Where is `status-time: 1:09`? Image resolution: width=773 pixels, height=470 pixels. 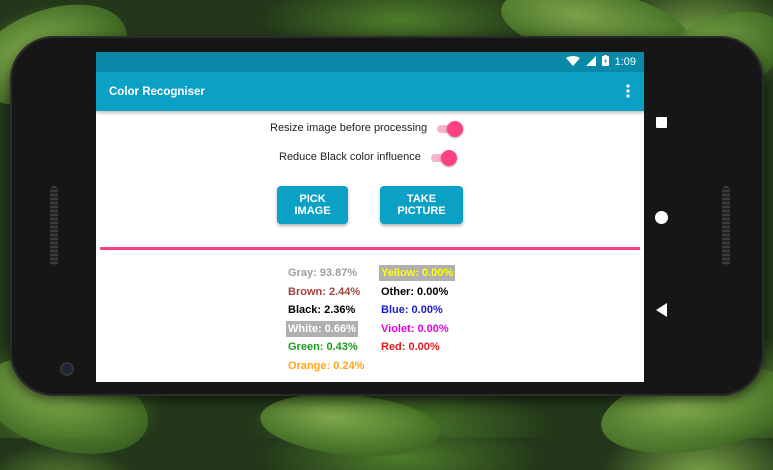 status-time: 1:09 is located at coordinates (625, 62).